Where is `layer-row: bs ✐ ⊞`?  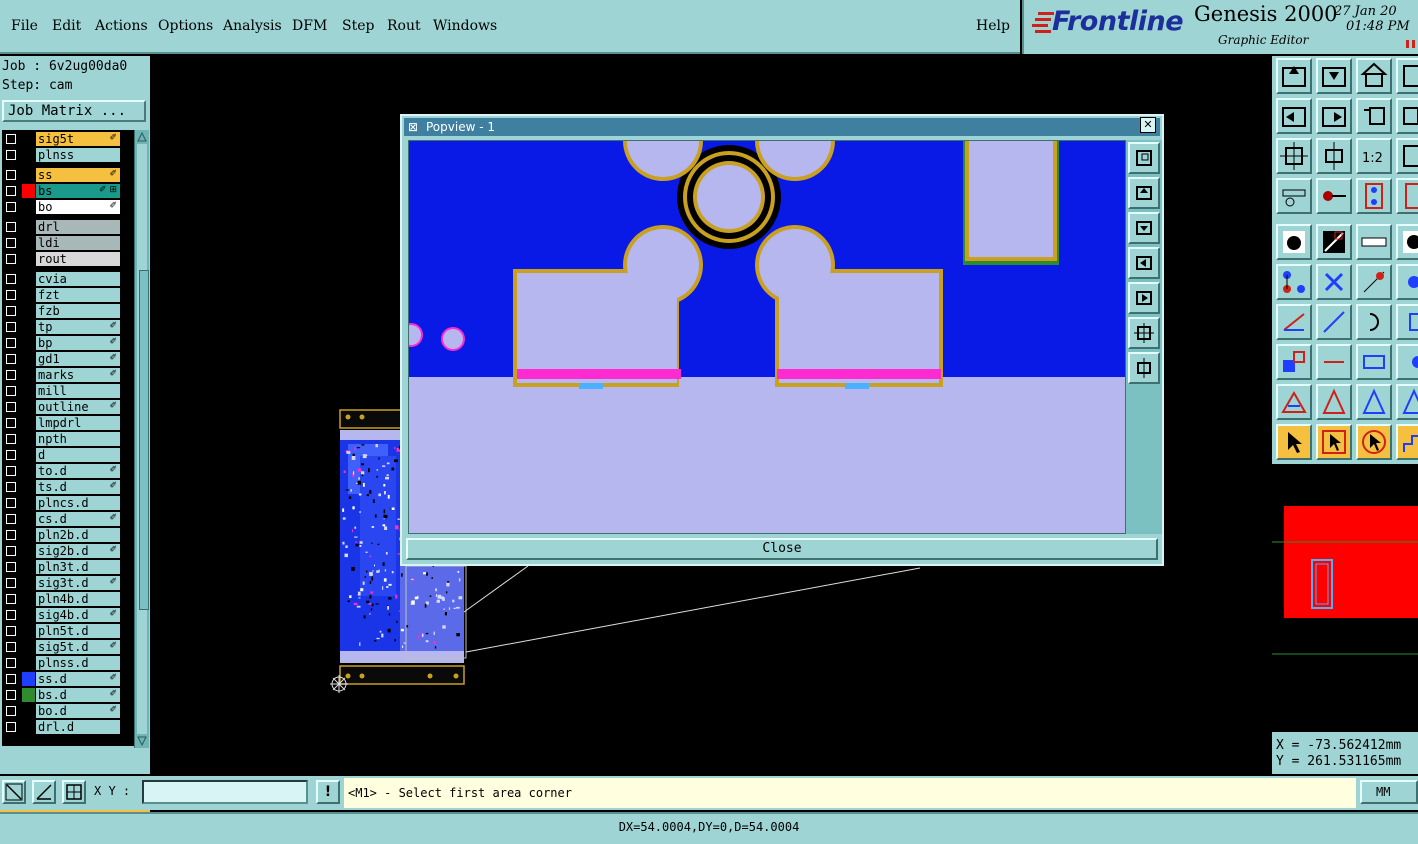
layer-row: bs ✐ ⊞ is located at coordinates (61, 191).